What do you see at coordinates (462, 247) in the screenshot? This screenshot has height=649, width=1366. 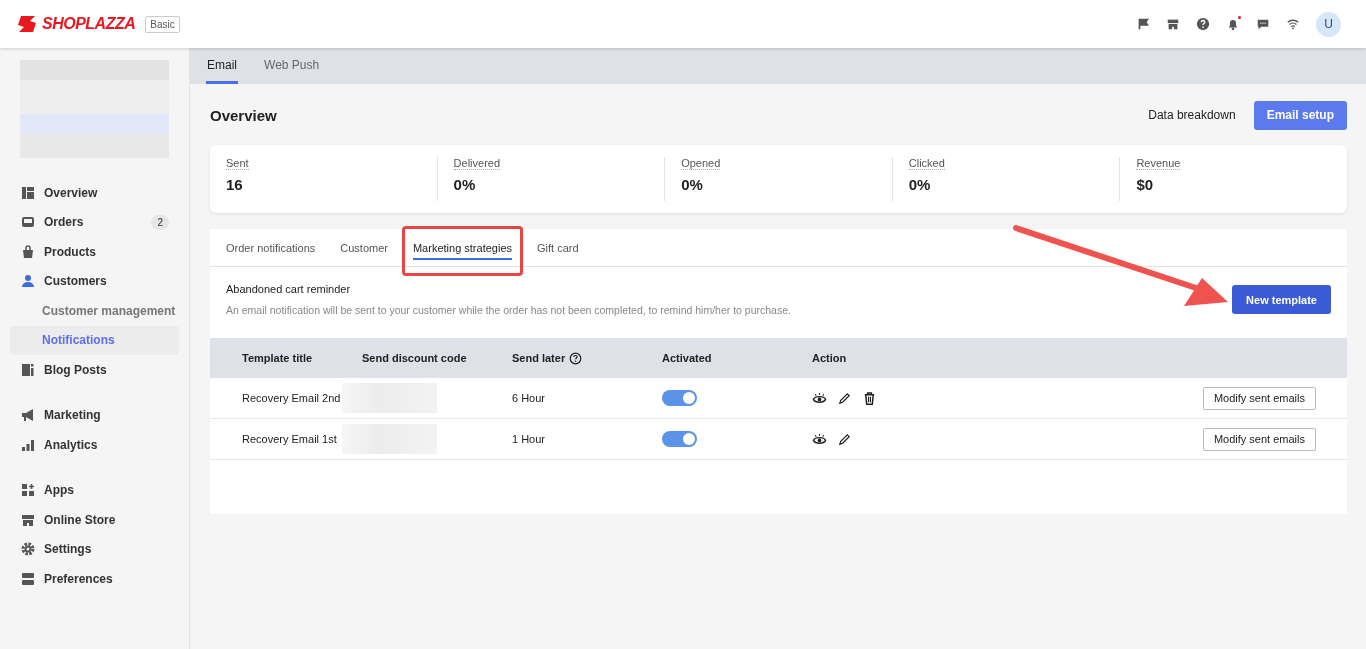 I see `category-tab: Marketing strategies` at bounding box center [462, 247].